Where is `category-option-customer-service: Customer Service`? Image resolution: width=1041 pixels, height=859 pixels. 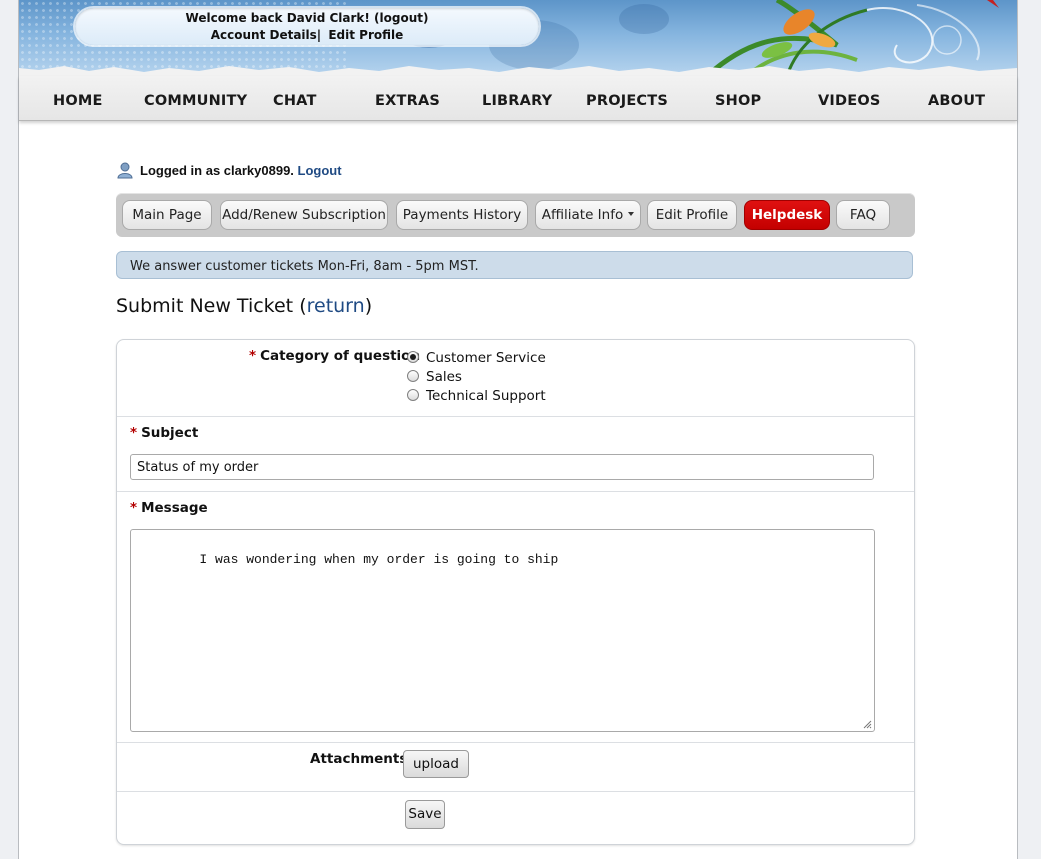
category-option-customer-service: Customer Service is located at coordinates (476, 358).